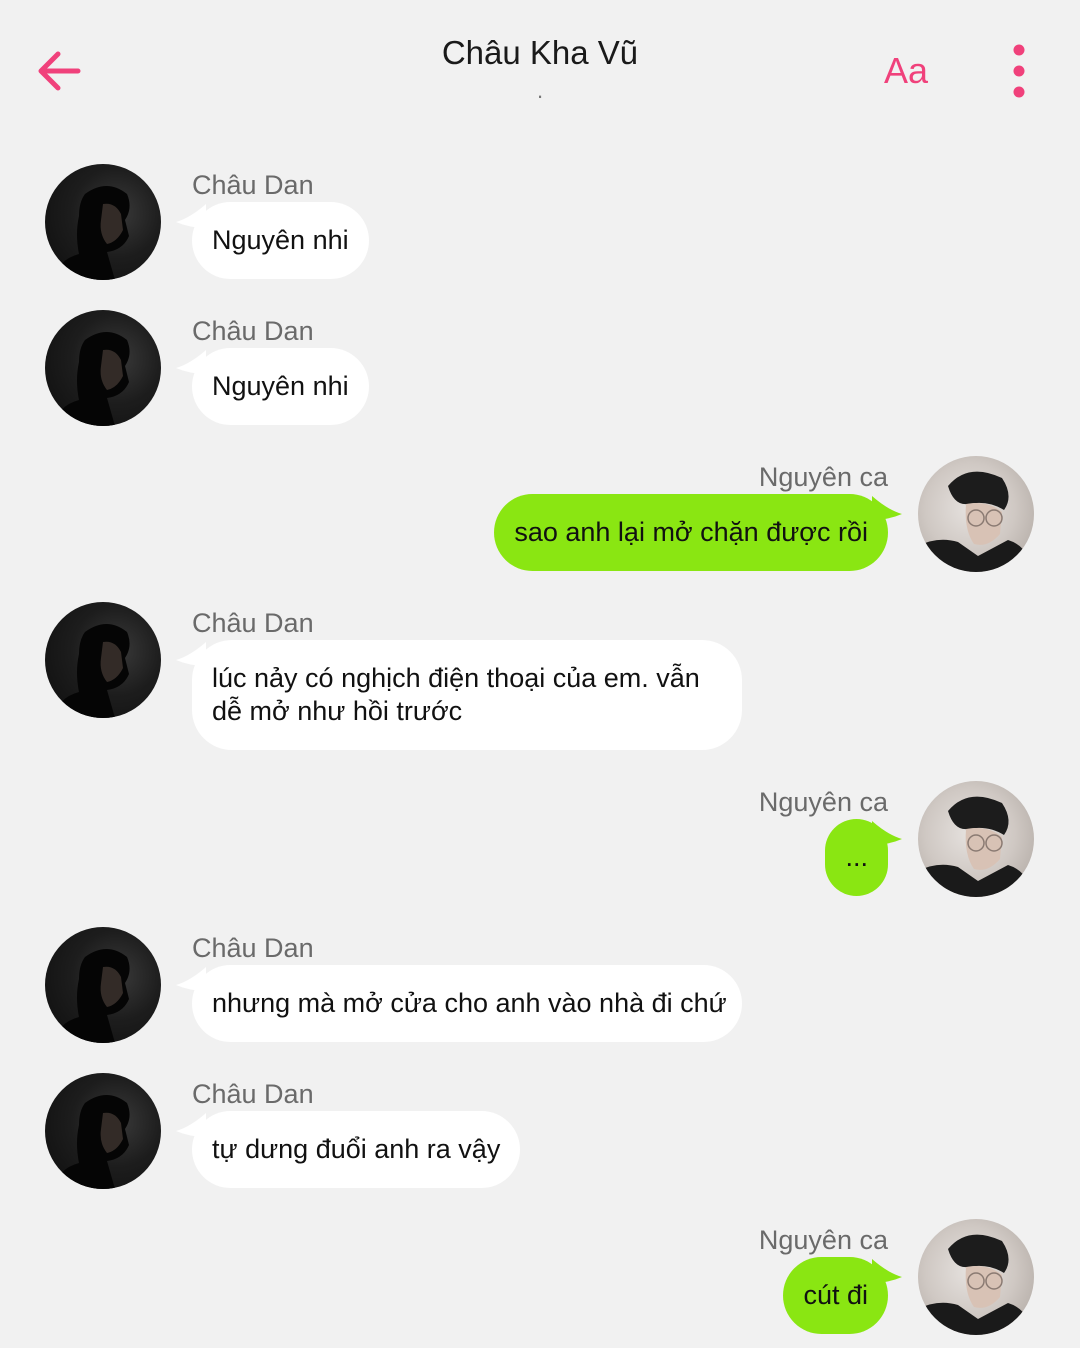  I want to click on message-bubble: nhưng mà mở cửa cho anh vào nhà đi chứ, so click(467, 1003).